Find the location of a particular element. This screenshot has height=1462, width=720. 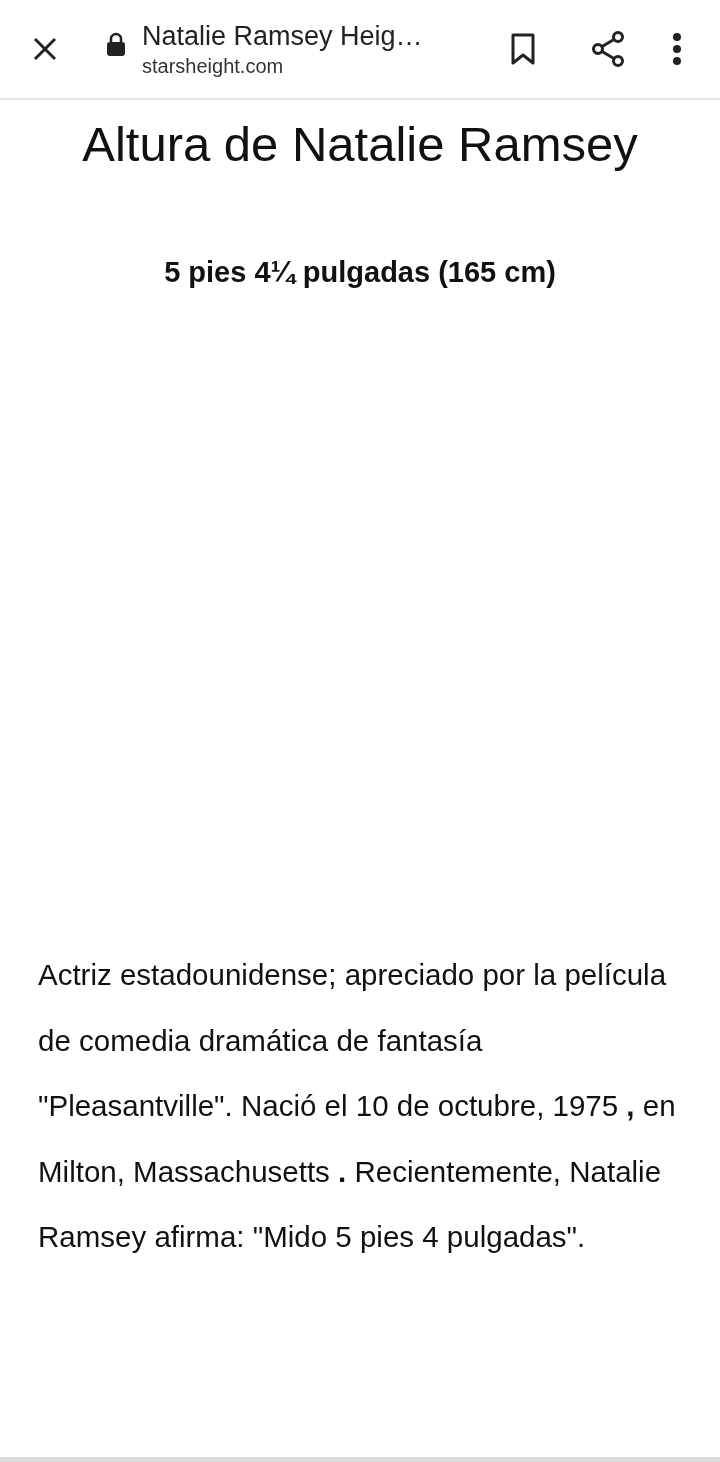

height-value: 5 pies 4¼ pulgadas (165 cm) is located at coordinates (360, 272).